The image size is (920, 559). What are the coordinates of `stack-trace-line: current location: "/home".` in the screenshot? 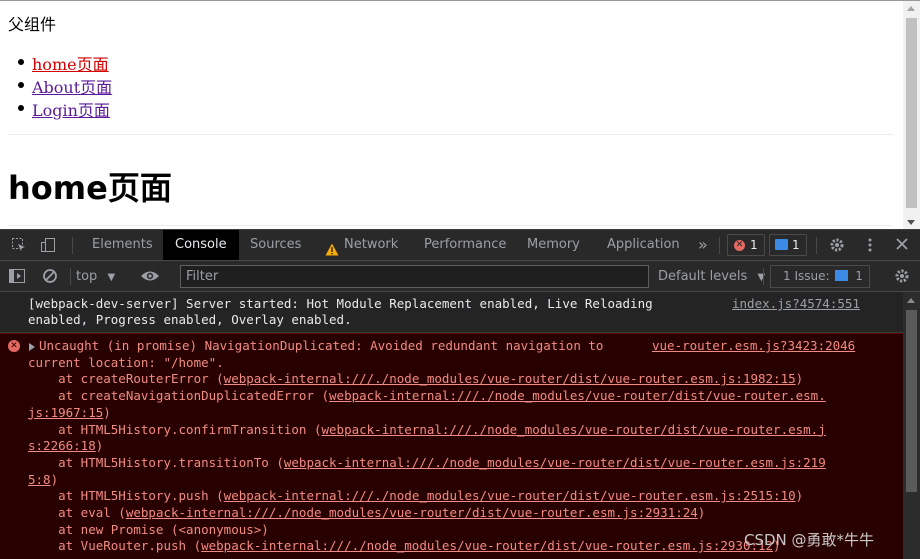 It's located at (126, 363).